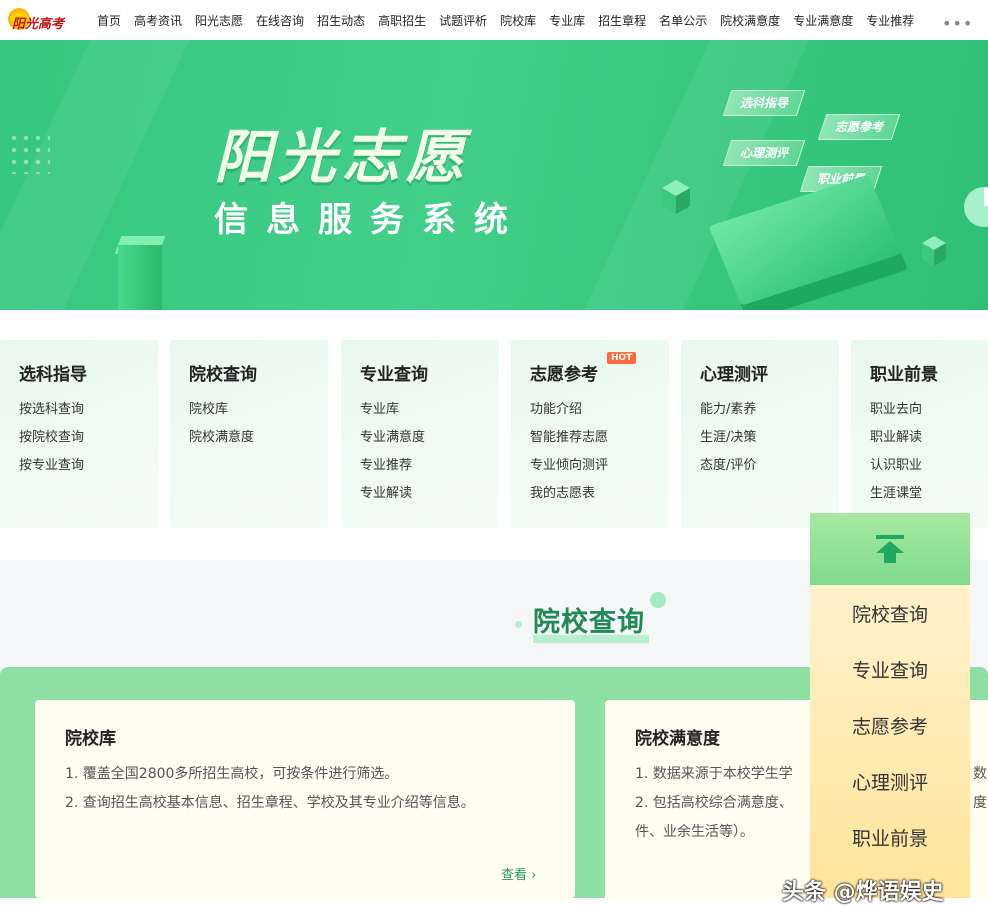 The height and width of the screenshot is (906, 988). I want to click on nav-item-majors: 专业库, so click(567, 20).